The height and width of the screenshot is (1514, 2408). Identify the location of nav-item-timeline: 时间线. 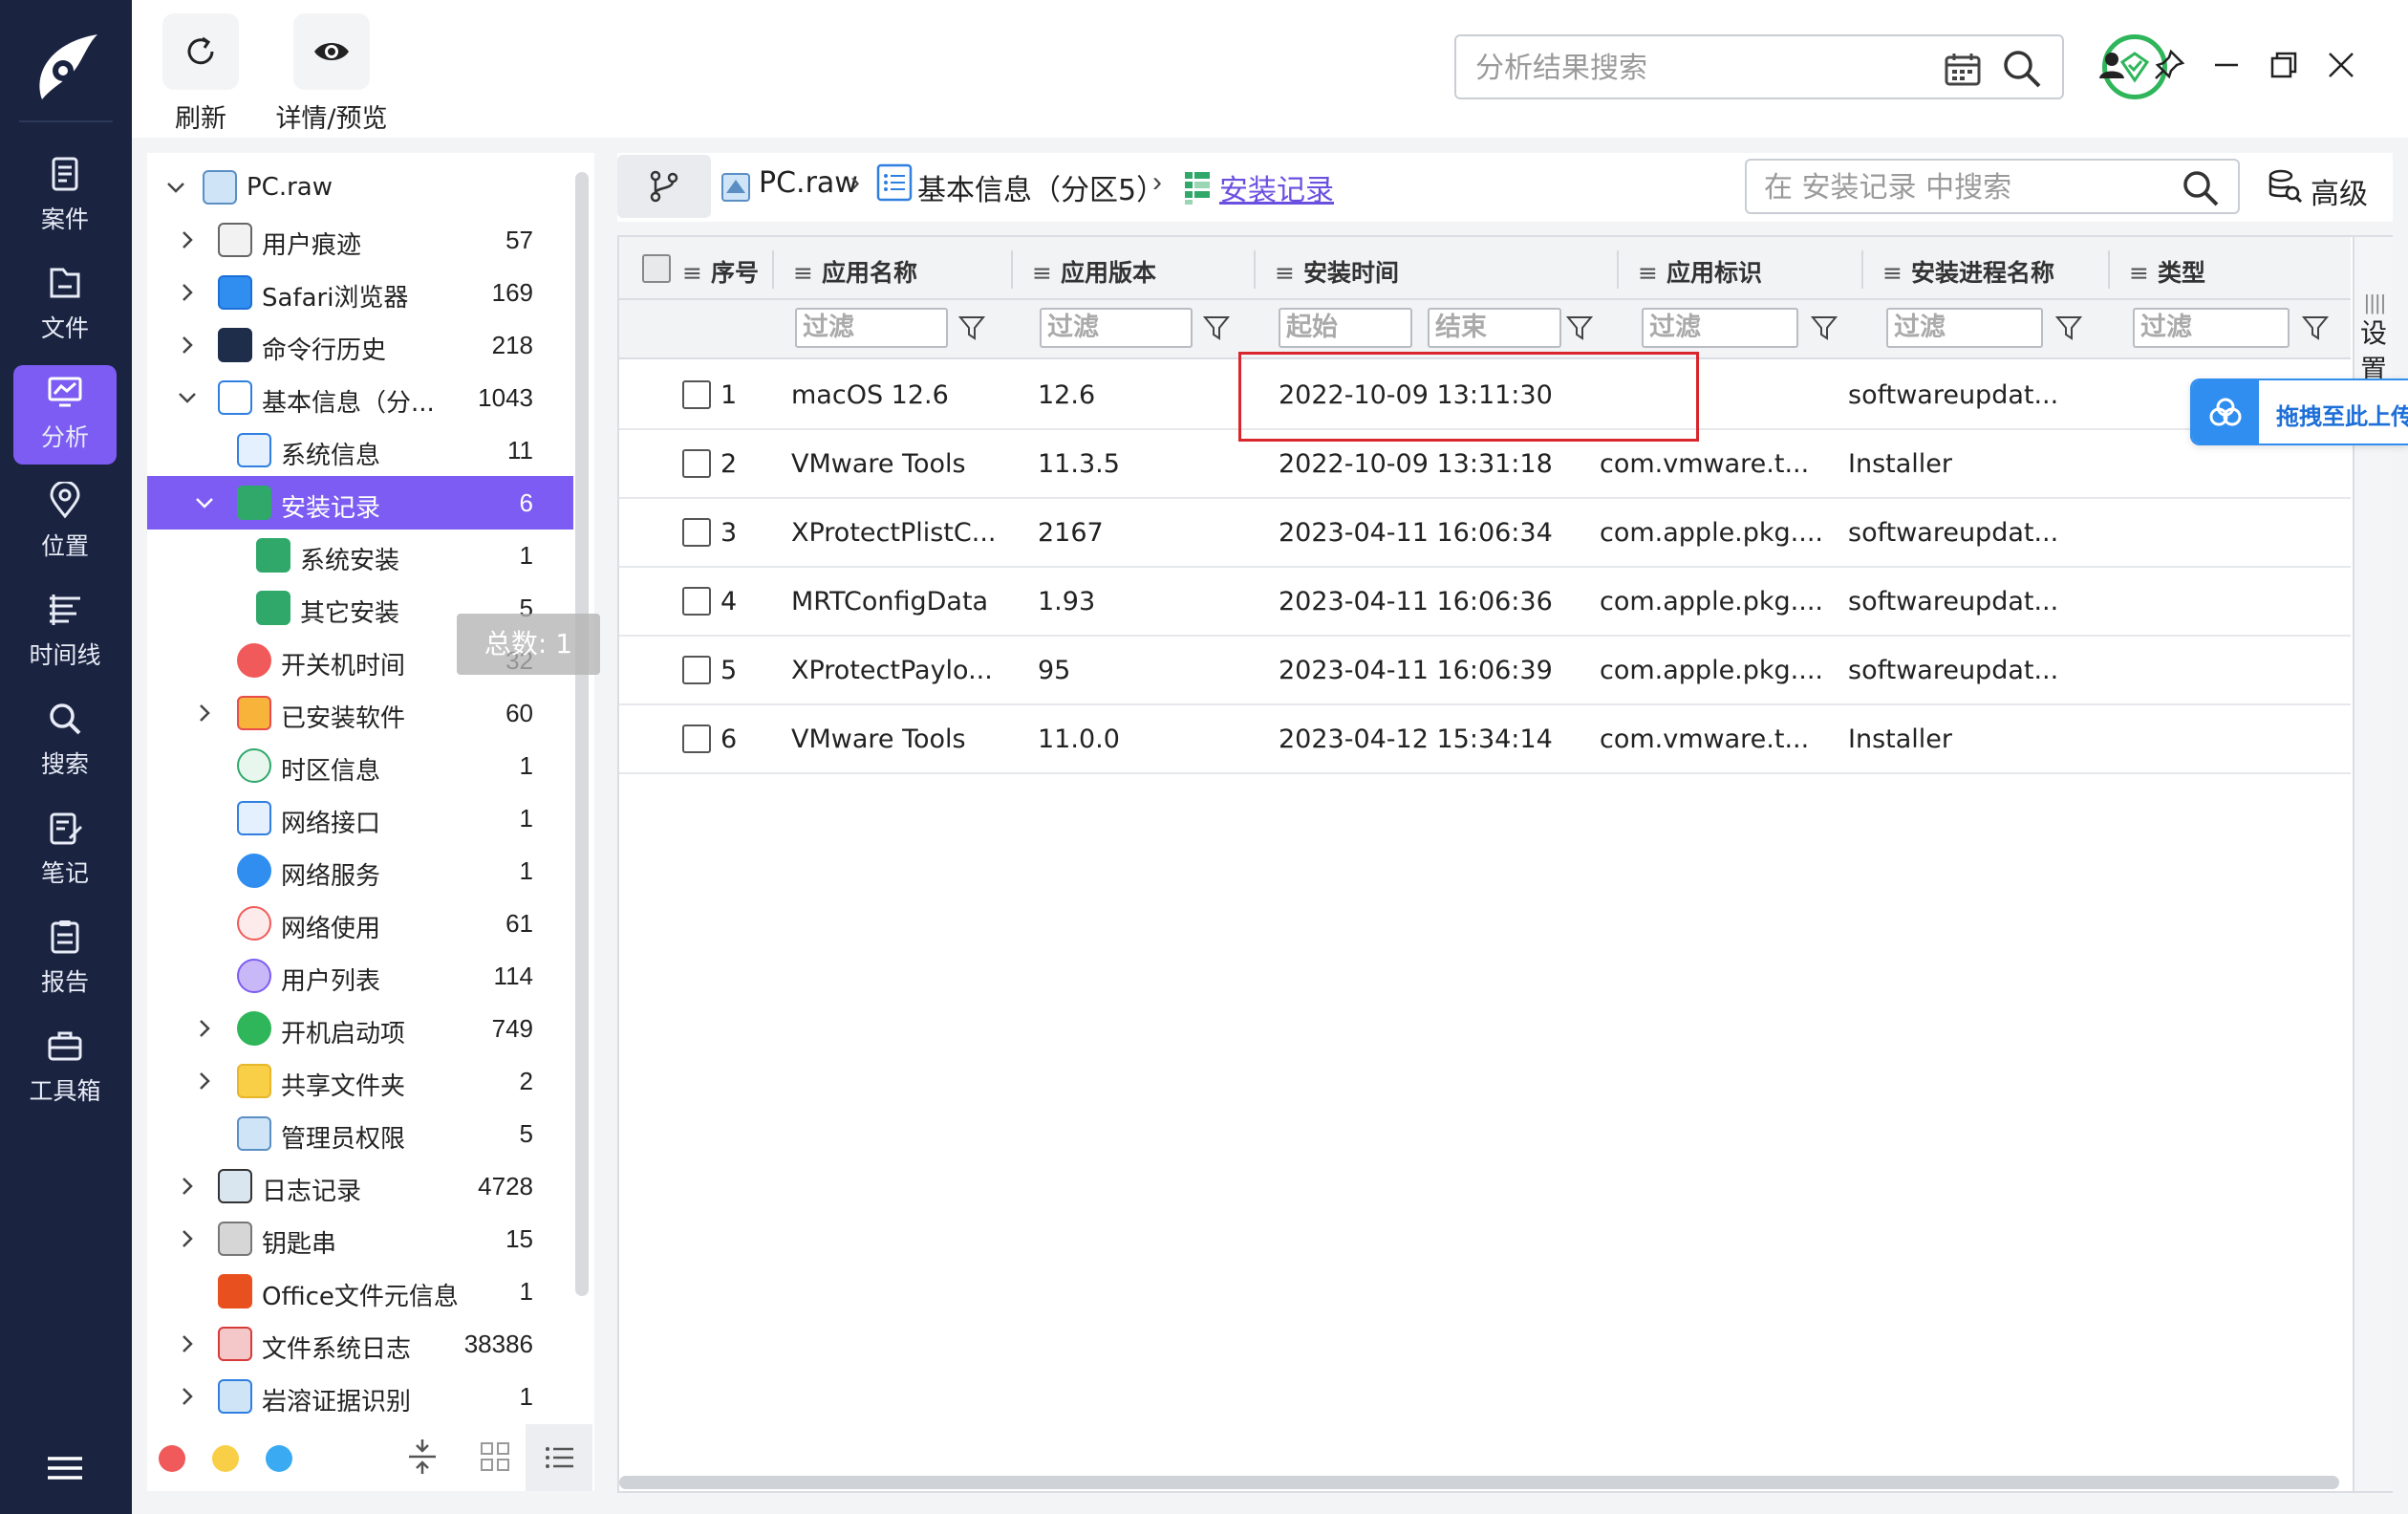
(65, 632).